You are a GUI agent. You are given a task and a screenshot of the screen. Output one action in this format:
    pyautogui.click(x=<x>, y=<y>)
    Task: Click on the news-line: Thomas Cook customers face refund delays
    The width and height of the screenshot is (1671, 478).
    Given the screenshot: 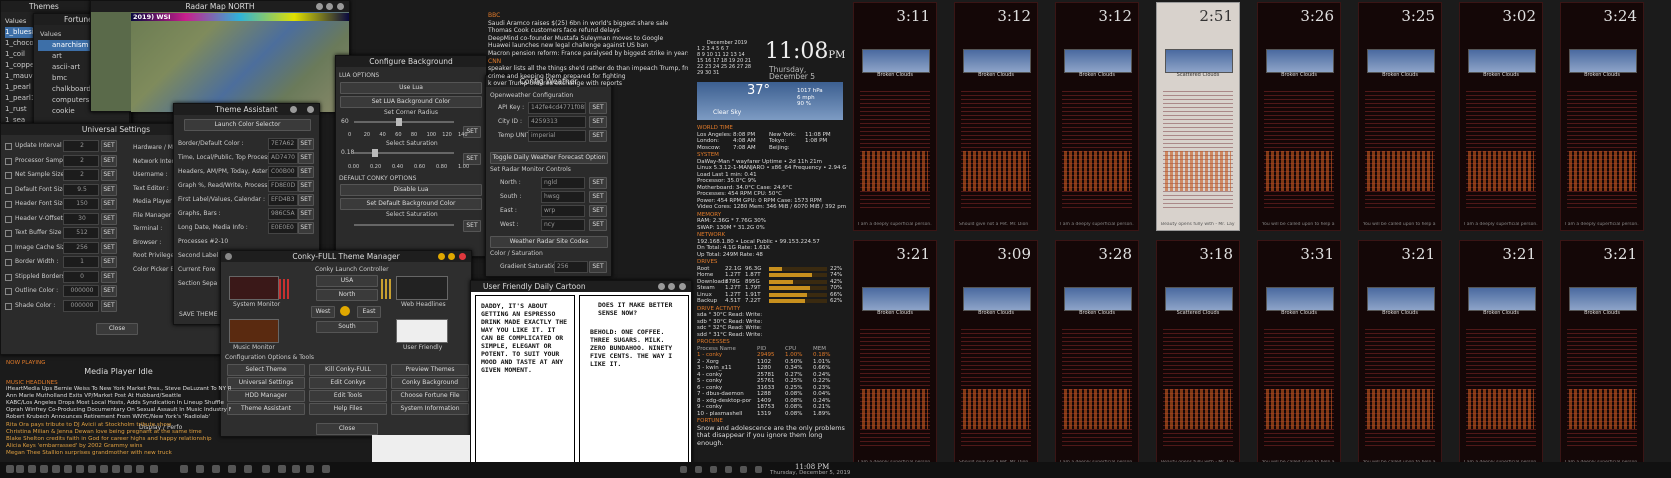 What is the action you would take?
    pyautogui.click(x=588, y=31)
    